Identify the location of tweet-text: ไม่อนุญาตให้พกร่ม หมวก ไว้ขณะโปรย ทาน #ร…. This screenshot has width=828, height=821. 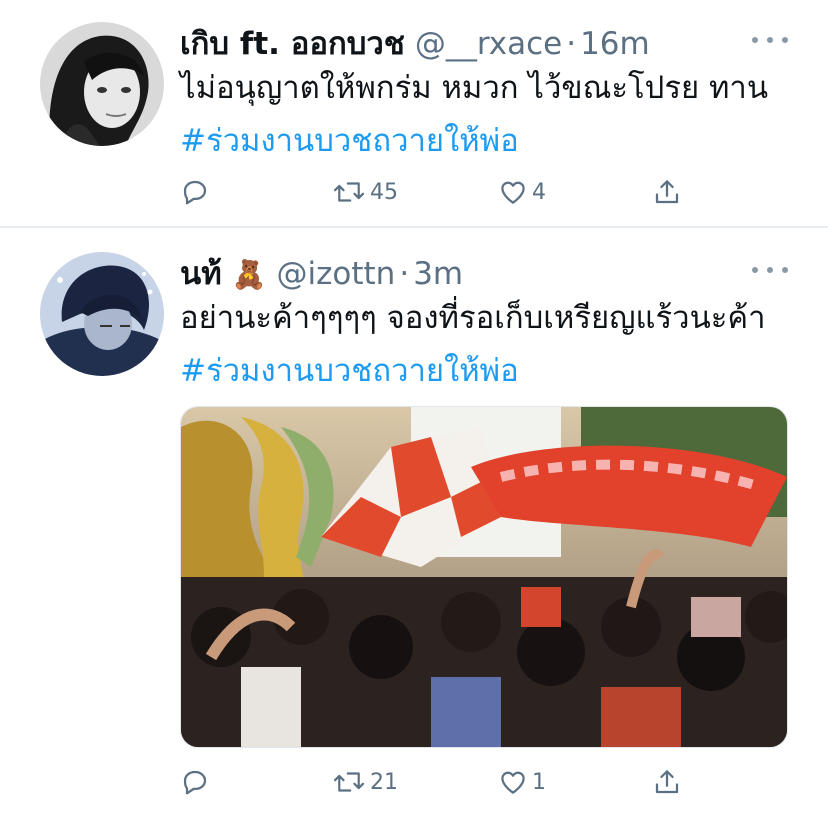
(489, 115).